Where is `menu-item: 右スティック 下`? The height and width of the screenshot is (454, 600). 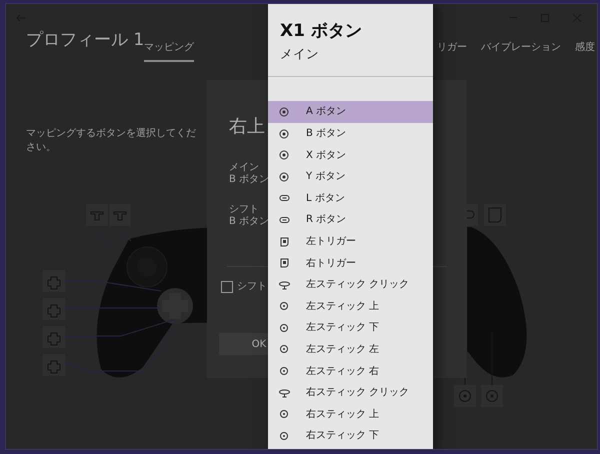
menu-item: 右スティック 下 is located at coordinates (350, 436).